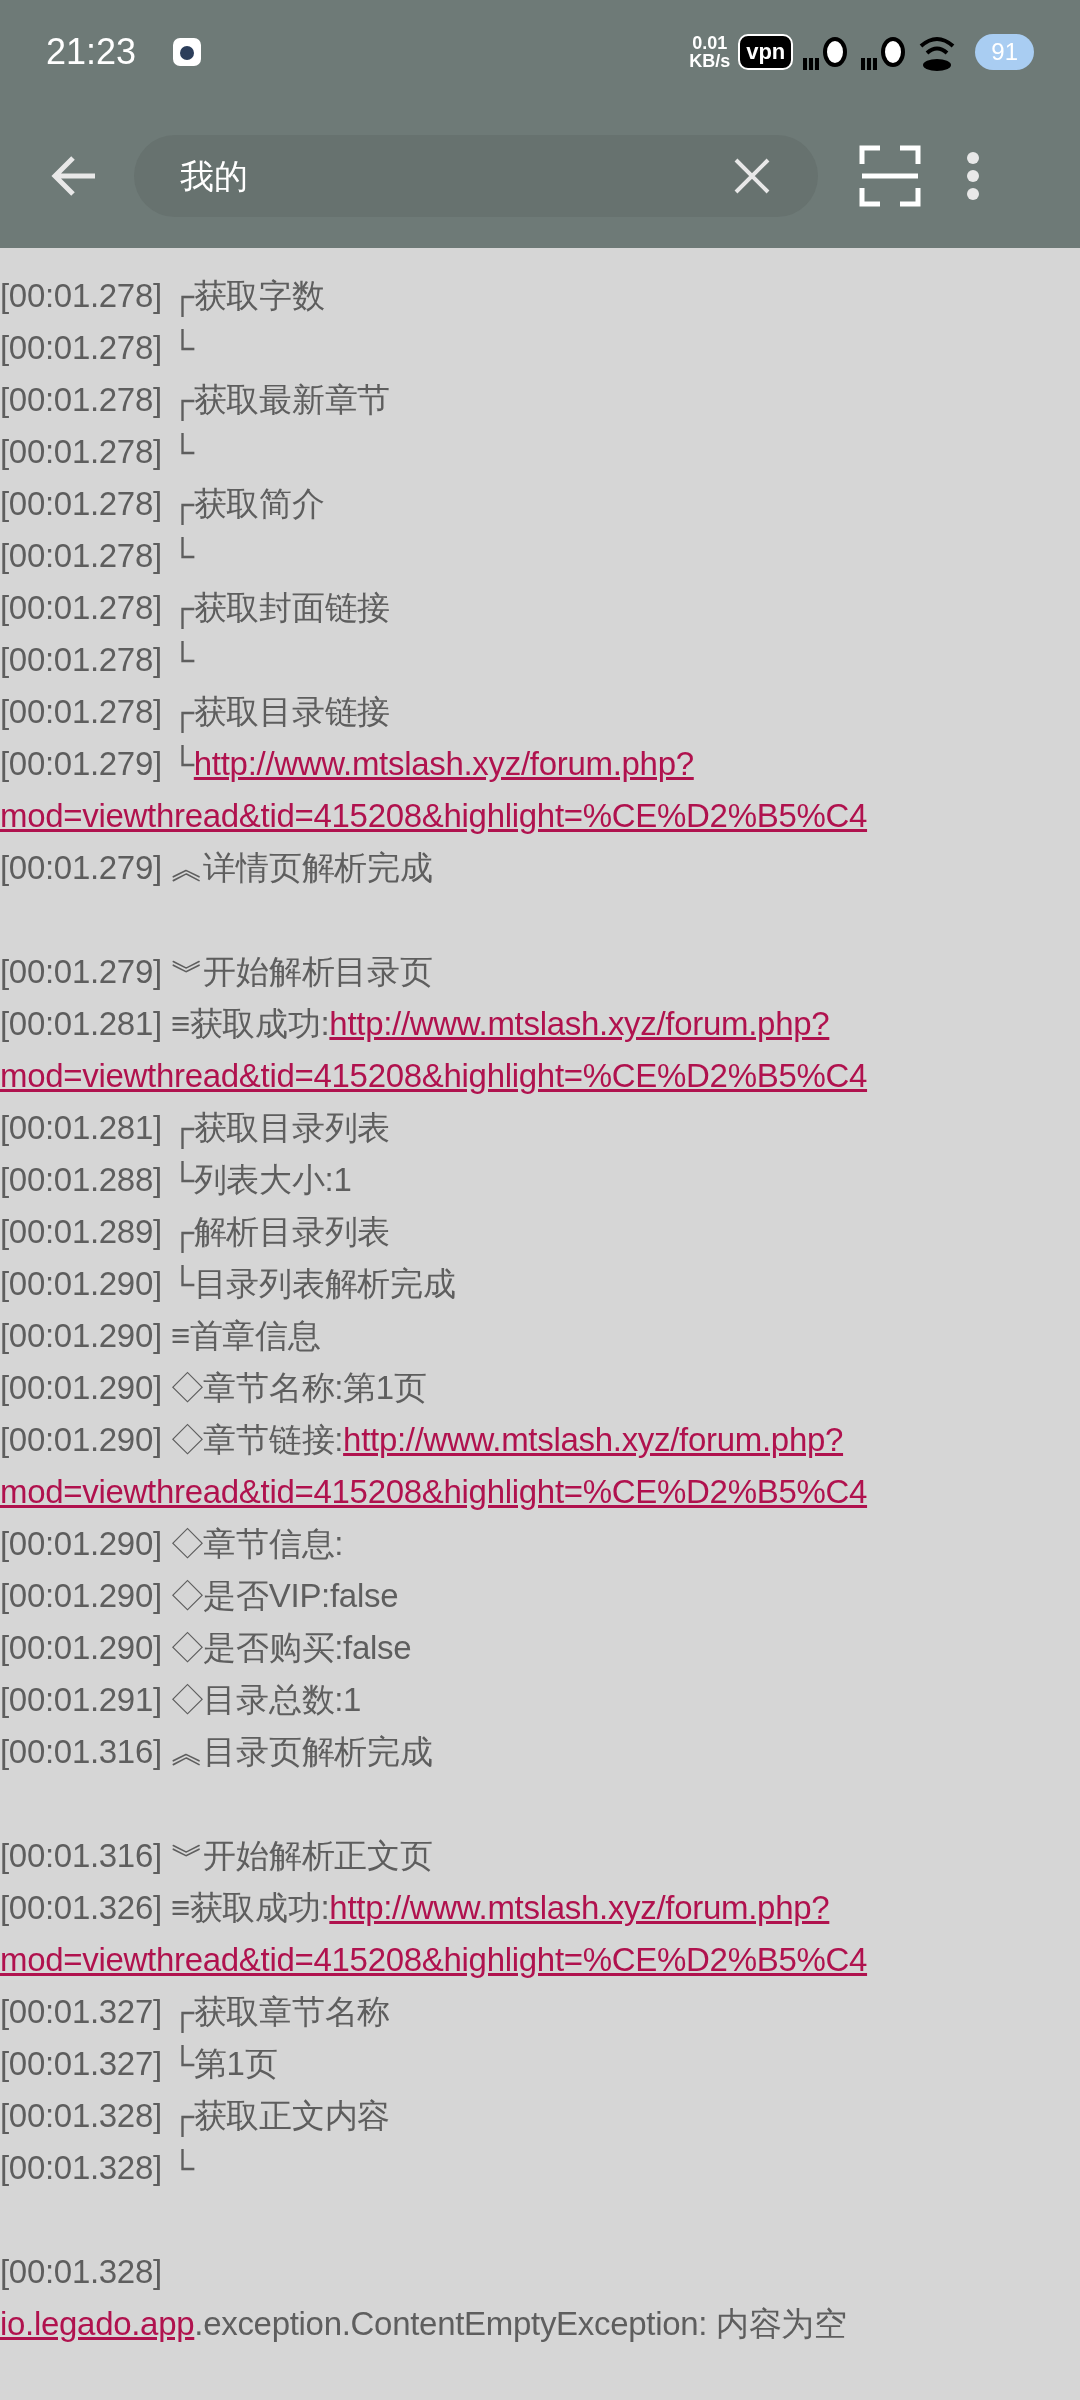  I want to click on log-line: [00:01.290] ◇是否VIP:false, so click(200, 1596).